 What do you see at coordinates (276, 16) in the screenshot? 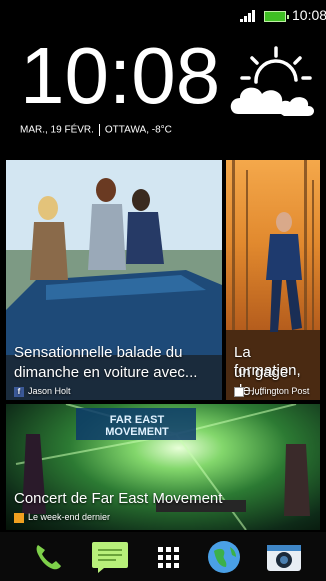
I see `battery-icon` at bounding box center [276, 16].